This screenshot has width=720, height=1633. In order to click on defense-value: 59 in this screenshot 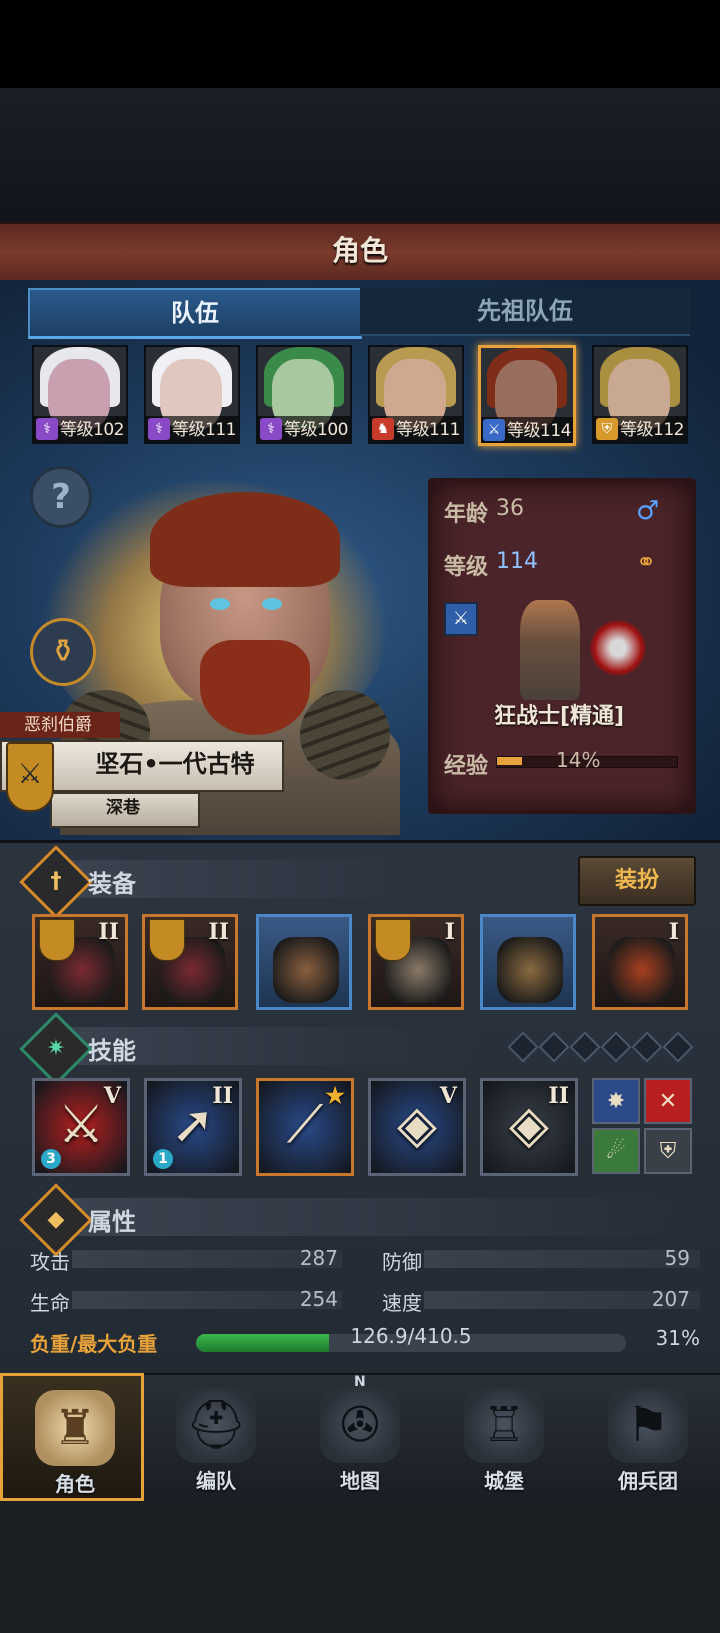, I will do `click(677, 1258)`.